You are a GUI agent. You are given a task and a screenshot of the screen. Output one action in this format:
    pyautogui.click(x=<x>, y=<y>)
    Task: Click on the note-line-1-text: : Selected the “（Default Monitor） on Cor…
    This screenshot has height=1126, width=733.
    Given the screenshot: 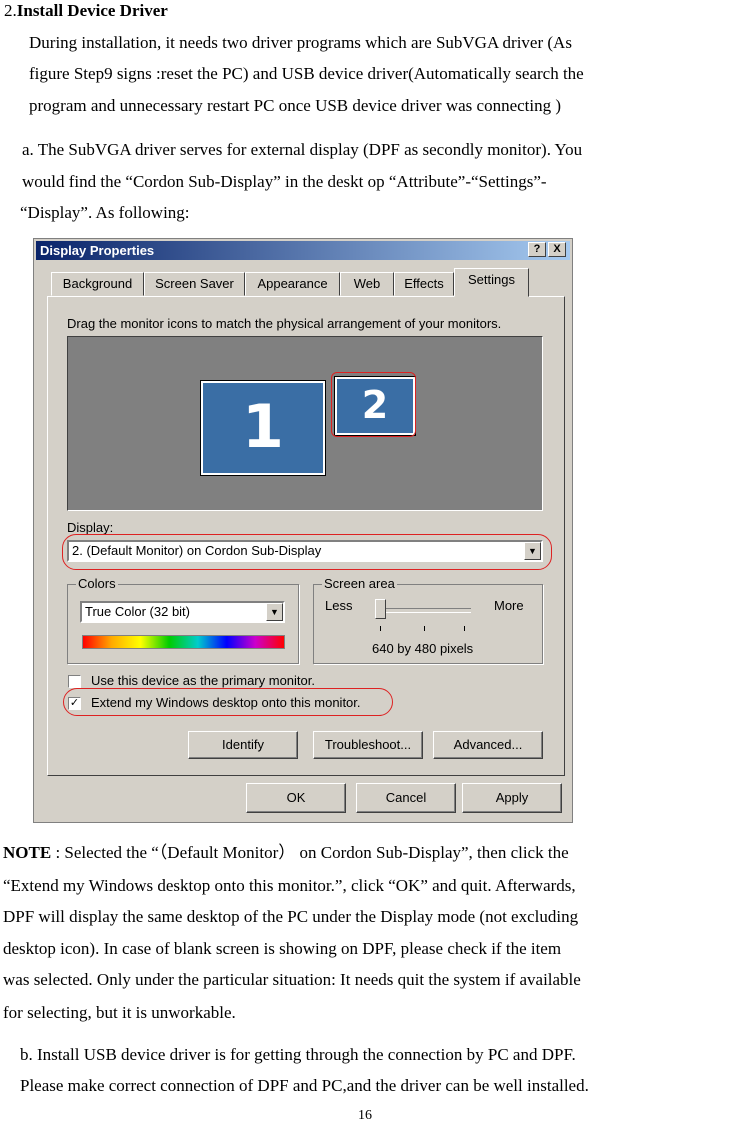 What is the action you would take?
    pyautogui.click(x=310, y=852)
    